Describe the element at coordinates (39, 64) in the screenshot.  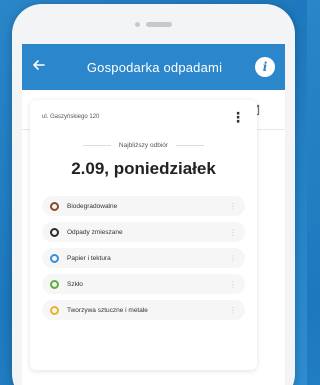
I see `arrow-left-icon` at that location.